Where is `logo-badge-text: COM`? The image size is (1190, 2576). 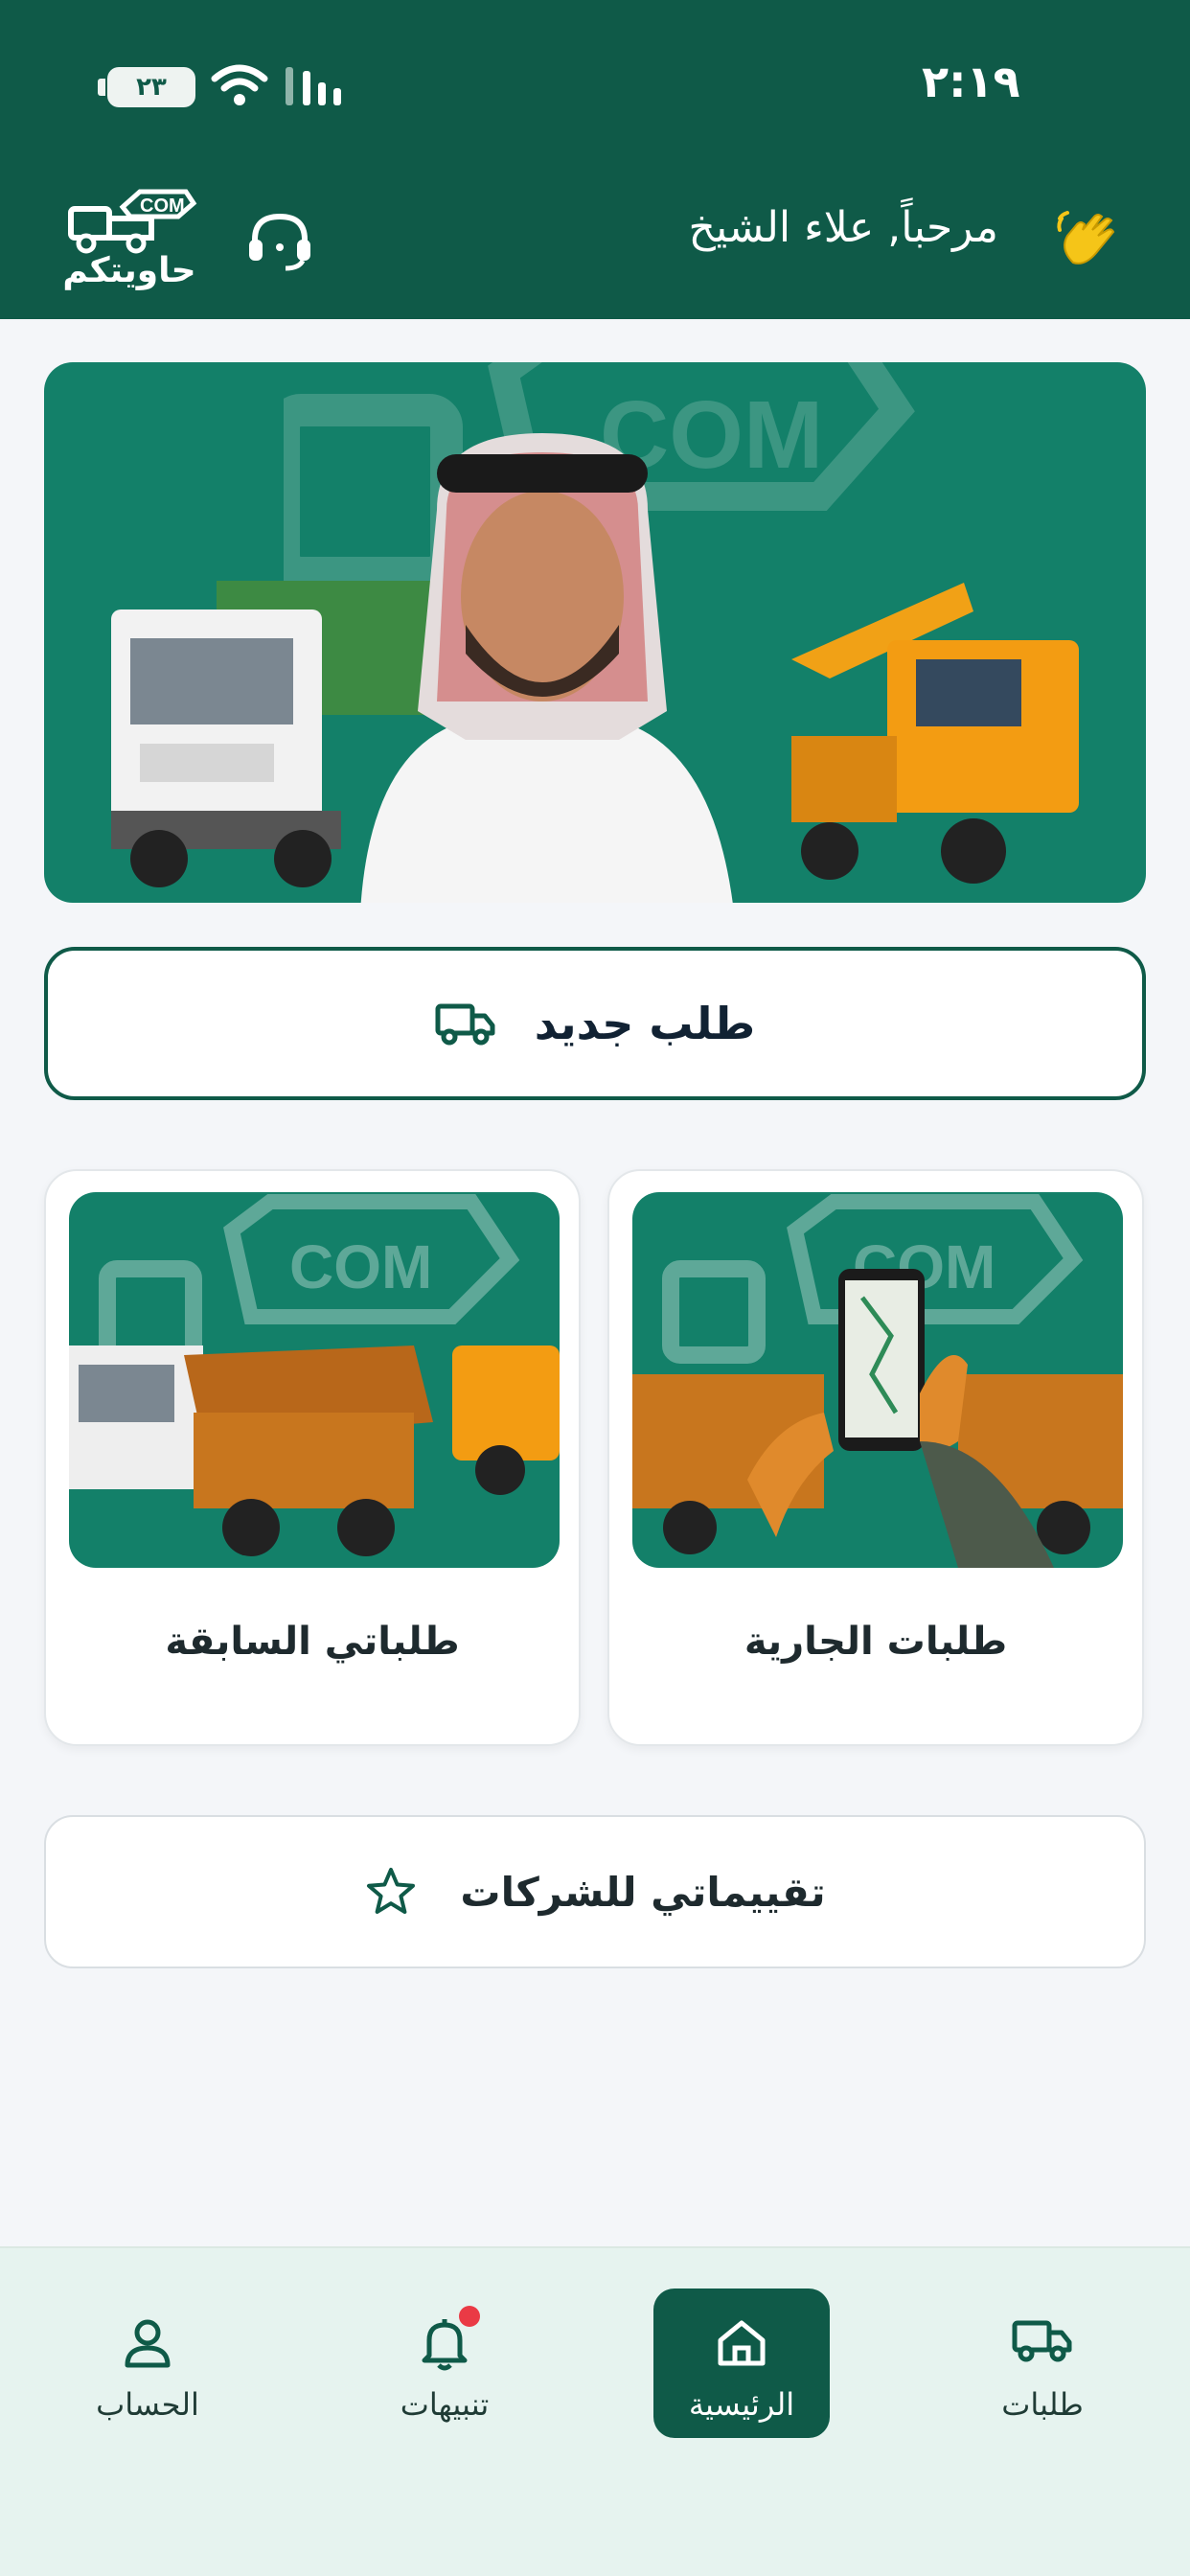 logo-badge-text: COM is located at coordinates (163, 206).